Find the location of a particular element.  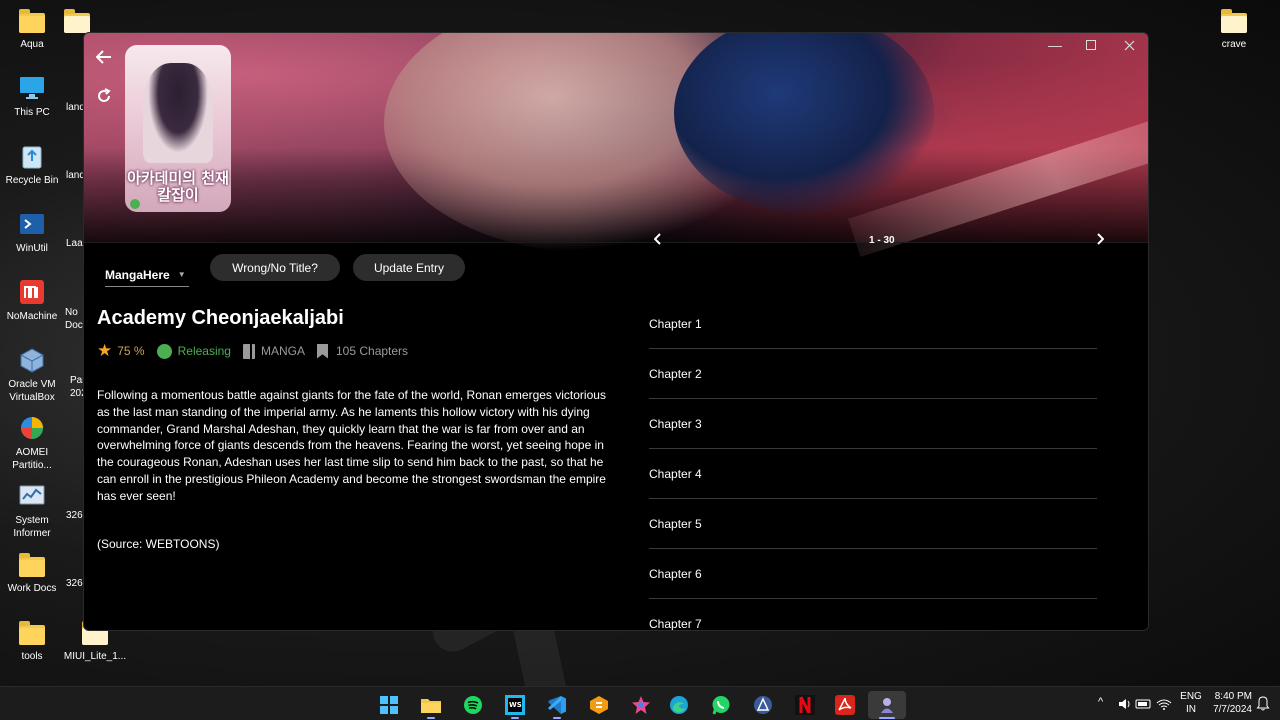

desktop-icon-label: This PC is located at coordinates (32, 112).